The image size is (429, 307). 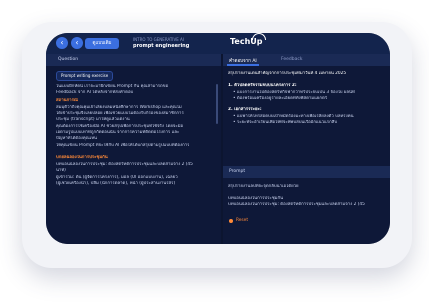 I want to click on exercise-chip: Prompt writing exercise, so click(x=85, y=76).